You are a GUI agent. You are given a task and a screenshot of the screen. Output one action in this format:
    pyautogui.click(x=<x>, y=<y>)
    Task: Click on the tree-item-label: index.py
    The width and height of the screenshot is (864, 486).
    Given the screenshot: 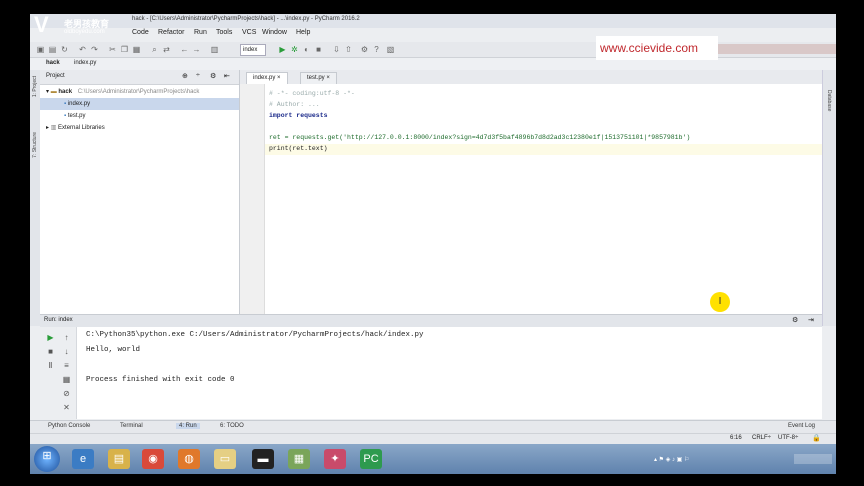 What is the action you would take?
    pyautogui.click(x=79, y=104)
    